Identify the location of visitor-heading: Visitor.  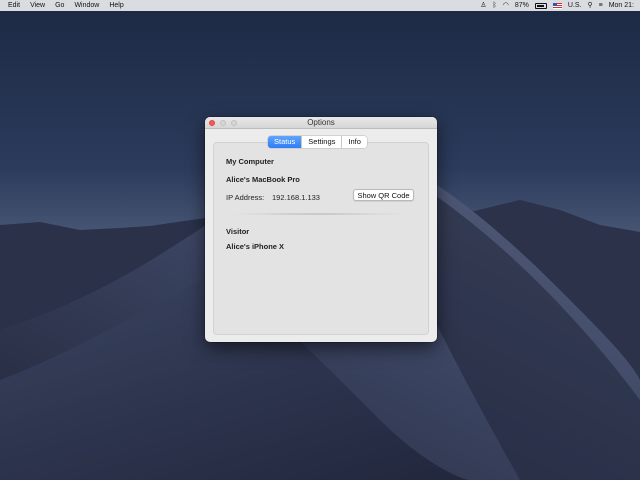
(238, 231).